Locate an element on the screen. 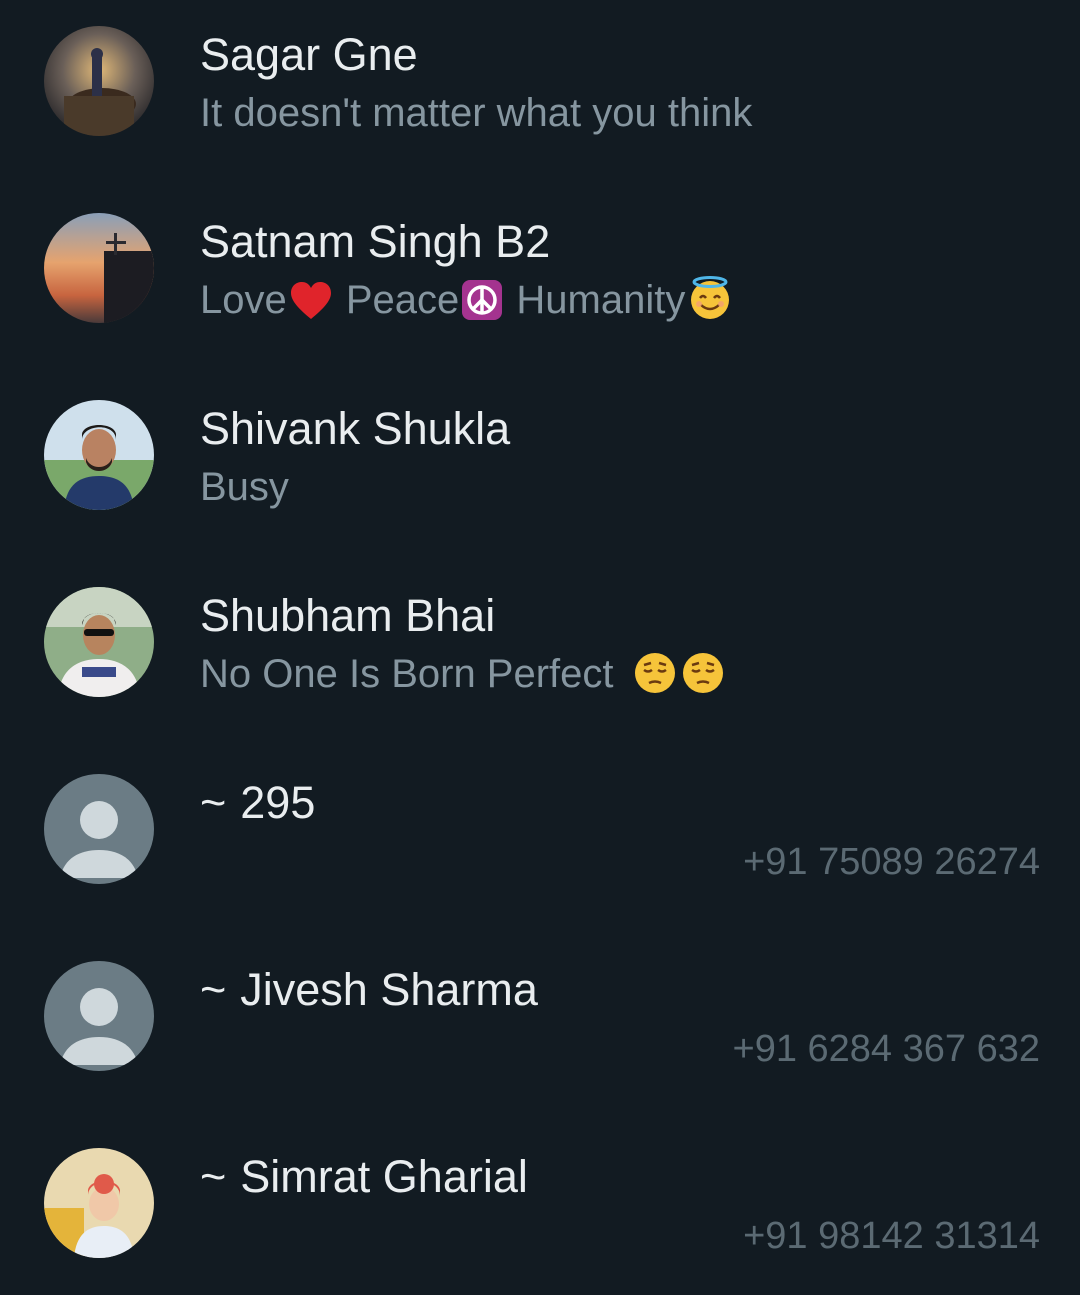  contact-name: ~295 is located at coordinates (257, 803).